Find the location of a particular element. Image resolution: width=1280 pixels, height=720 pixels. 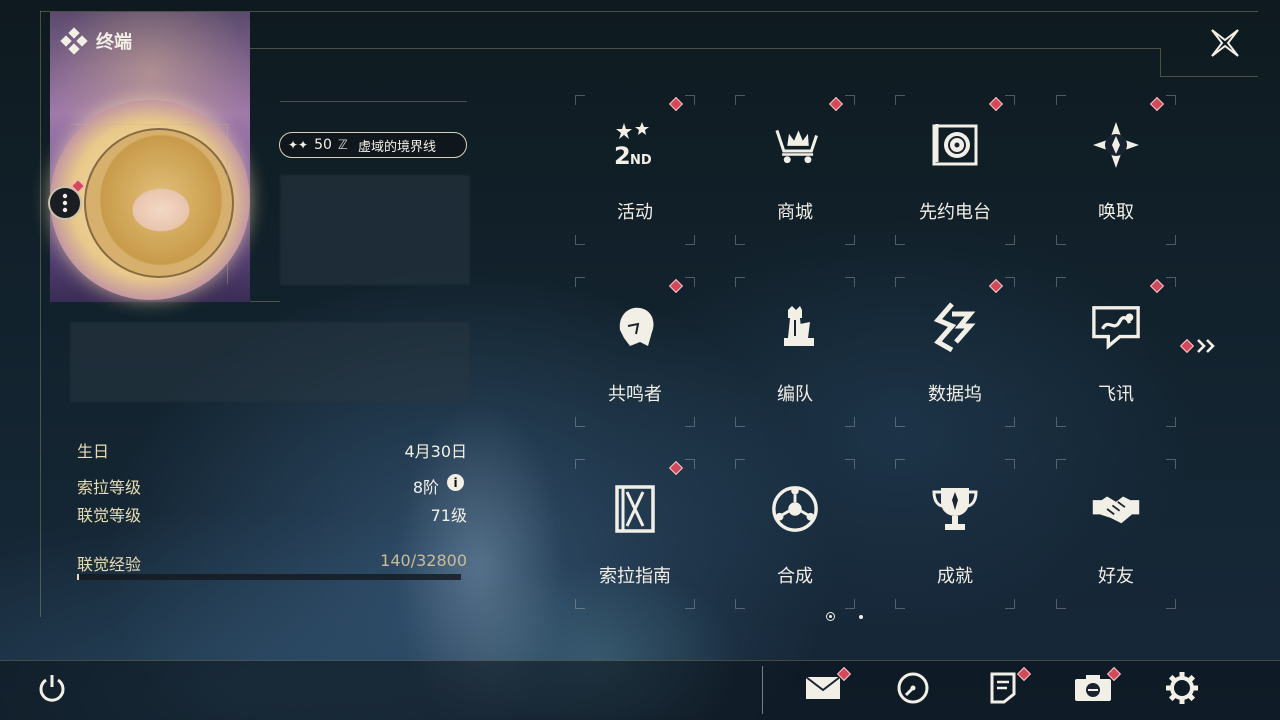

menu-tile-3: 先约电台 is located at coordinates (955, 170).